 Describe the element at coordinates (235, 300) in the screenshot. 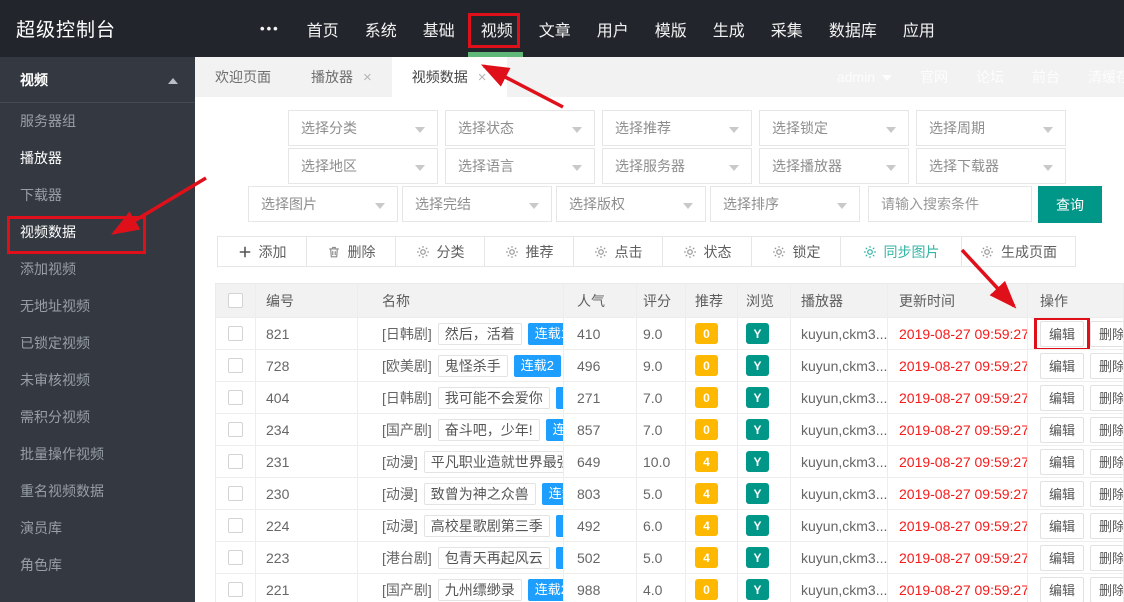

I see `select-all-checkbox` at that location.